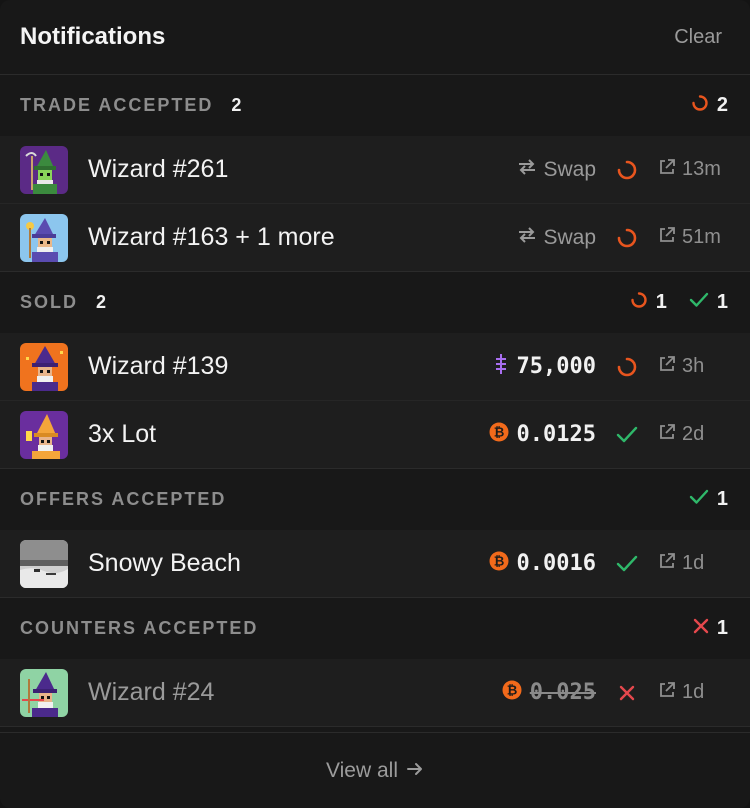 The width and height of the screenshot is (750, 808). What do you see at coordinates (501, 367) in the screenshot?
I see `rune-currency-icon` at bounding box center [501, 367].